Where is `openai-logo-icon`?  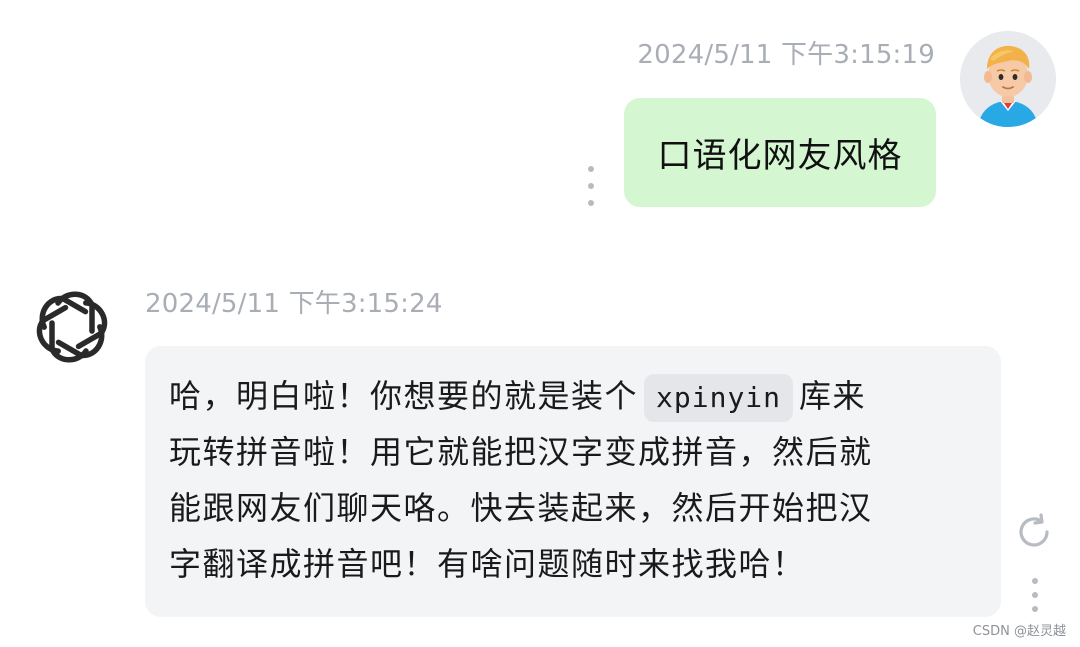 openai-logo-icon is located at coordinates (72, 327).